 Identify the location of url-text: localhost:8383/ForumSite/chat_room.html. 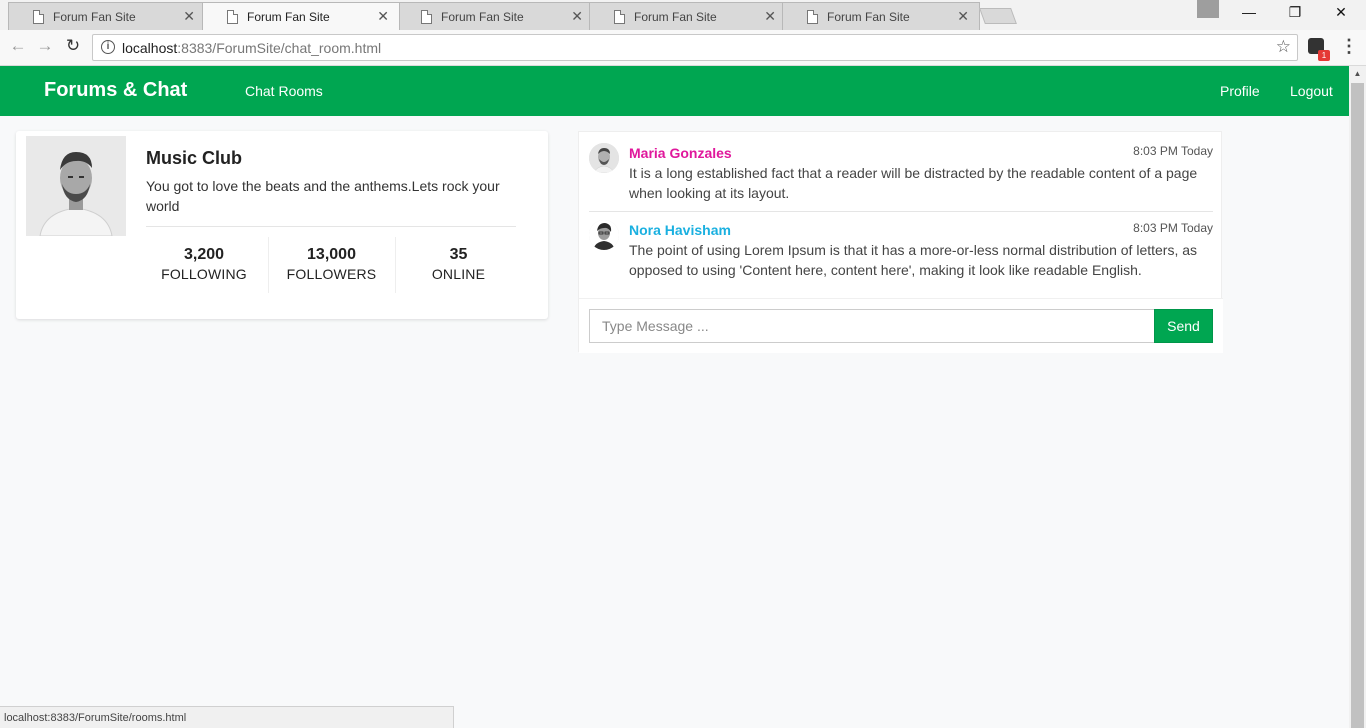
(252, 48).